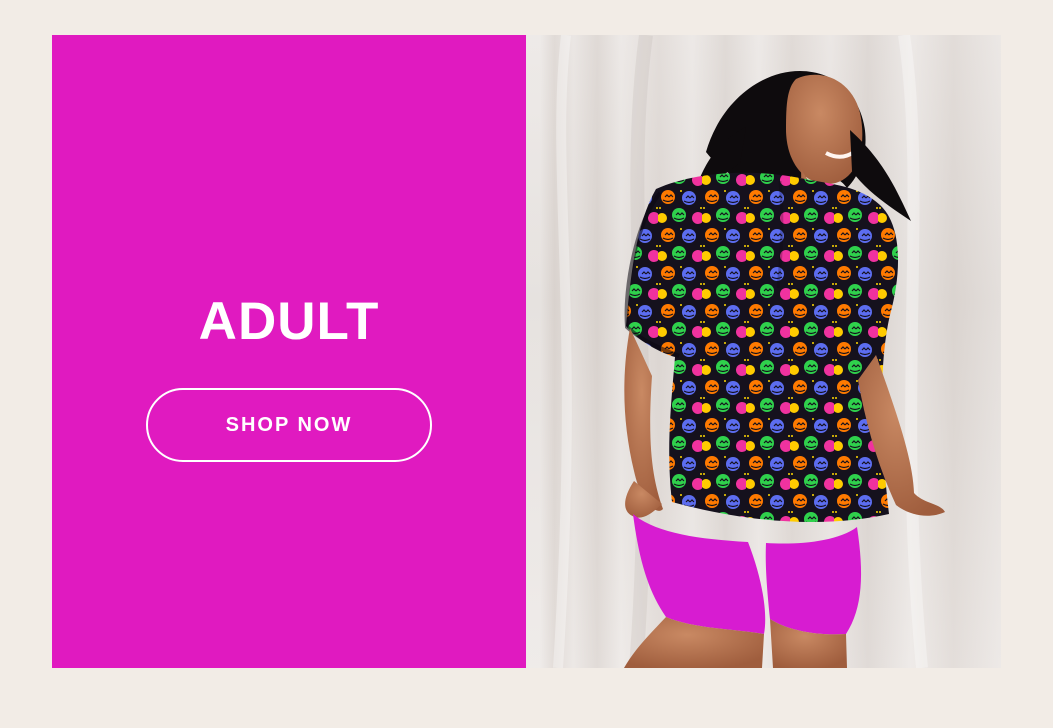 This screenshot has height=728, width=1053. Describe the element at coordinates (289, 425) in the screenshot. I see `shop-now-button: SHOP NOW` at that location.